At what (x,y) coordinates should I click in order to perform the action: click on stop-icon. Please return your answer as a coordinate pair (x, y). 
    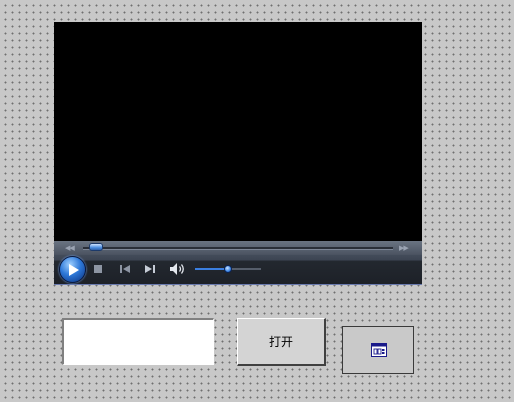
    Looking at the image, I should click on (98, 269).